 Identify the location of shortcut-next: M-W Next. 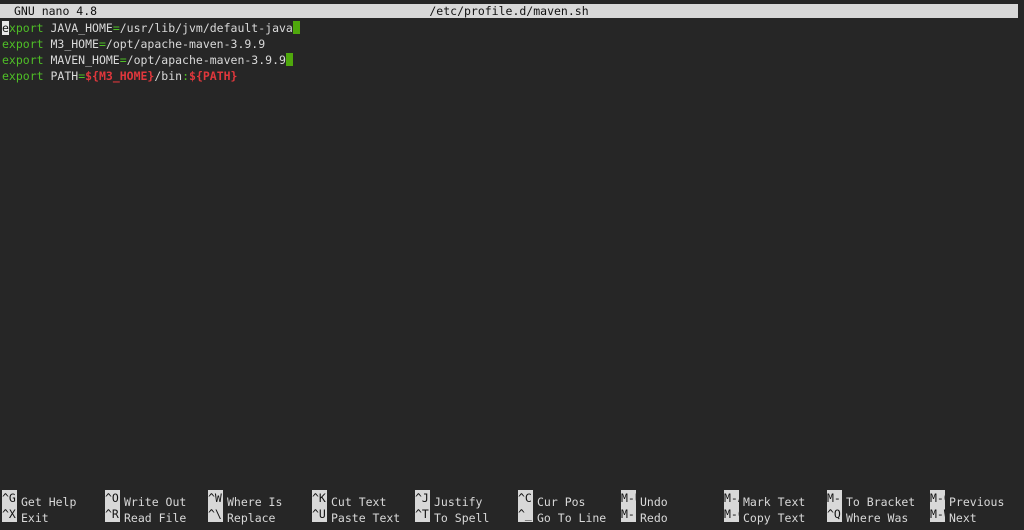
(953, 515).